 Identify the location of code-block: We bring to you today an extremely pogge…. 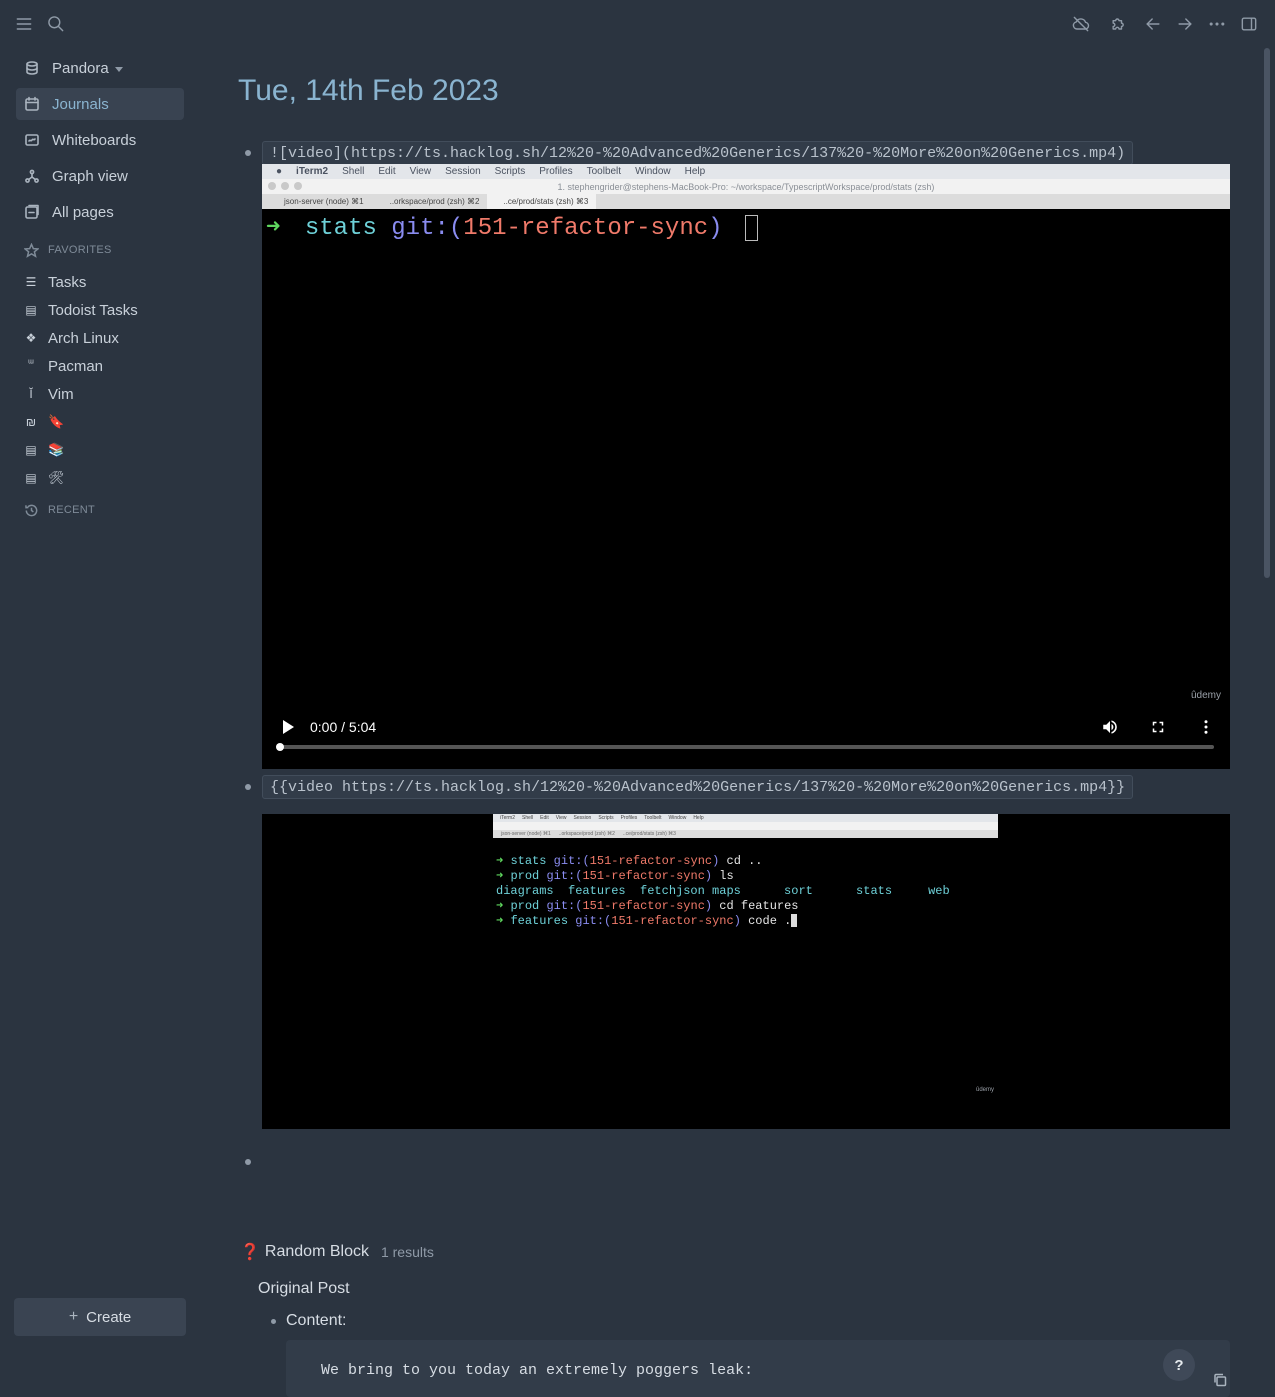
(758, 1368).